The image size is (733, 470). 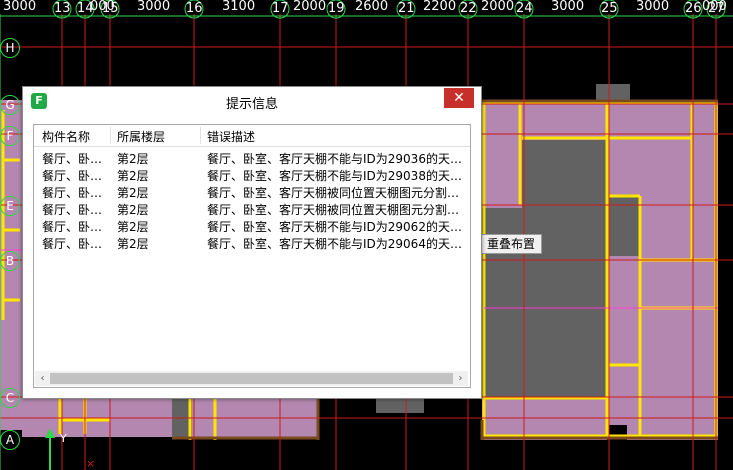 What do you see at coordinates (460, 378) in the screenshot?
I see `scroll-right-icon: ›` at bounding box center [460, 378].